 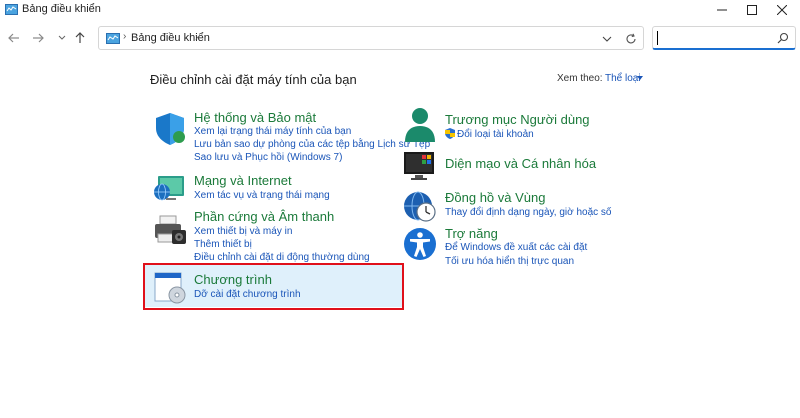 What do you see at coordinates (722, 10) in the screenshot?
I see `minimize-icon` at bounding box center [722, 10].